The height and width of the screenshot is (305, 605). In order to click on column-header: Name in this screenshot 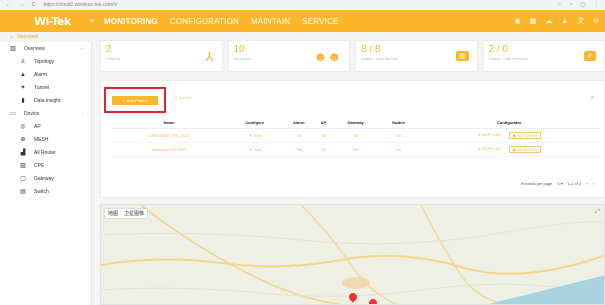, I will do `click(169, 123)`.